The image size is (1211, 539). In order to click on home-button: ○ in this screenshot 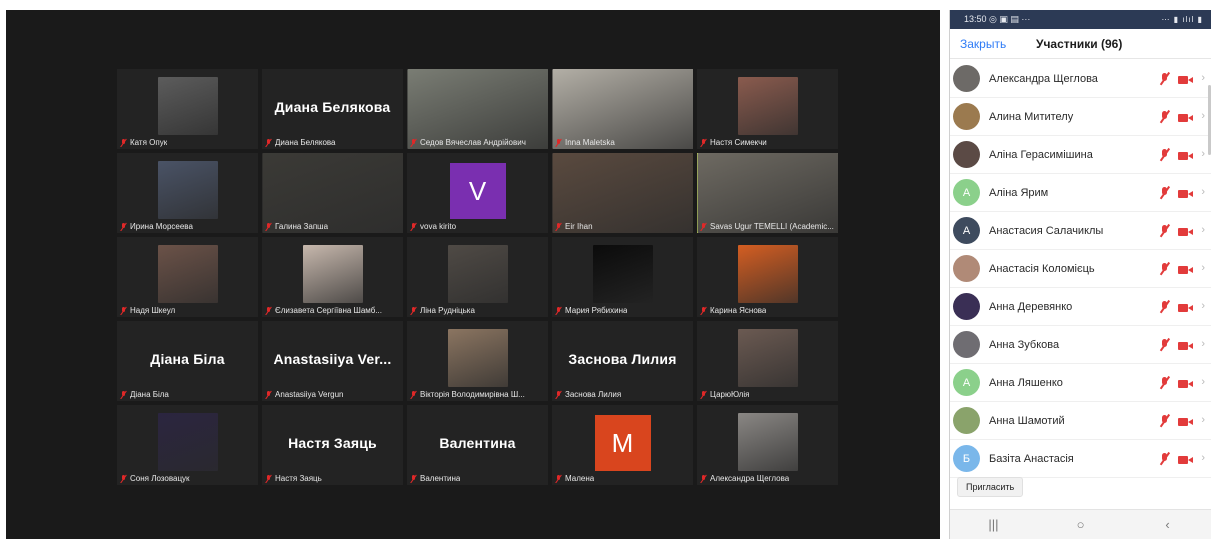, I will do `click(1081, 524)`.